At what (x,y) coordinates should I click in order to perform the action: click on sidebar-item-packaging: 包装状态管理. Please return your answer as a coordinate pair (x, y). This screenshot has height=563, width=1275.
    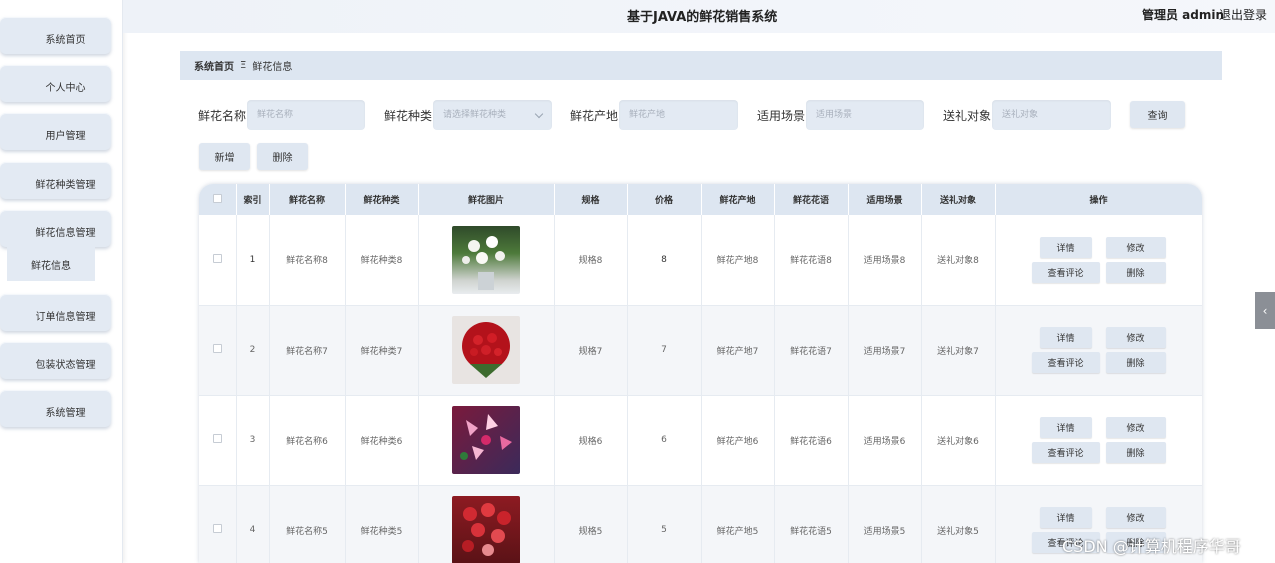
    Looking at the image, I should click on (55, 360).